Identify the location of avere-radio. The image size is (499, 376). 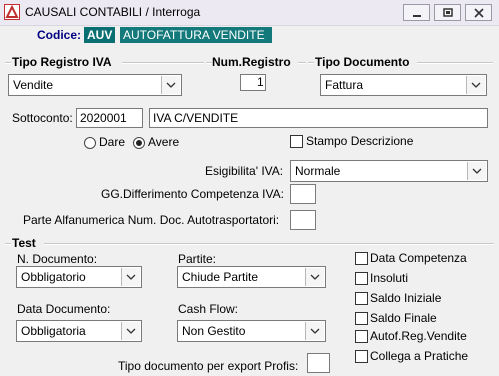
(139, 143).